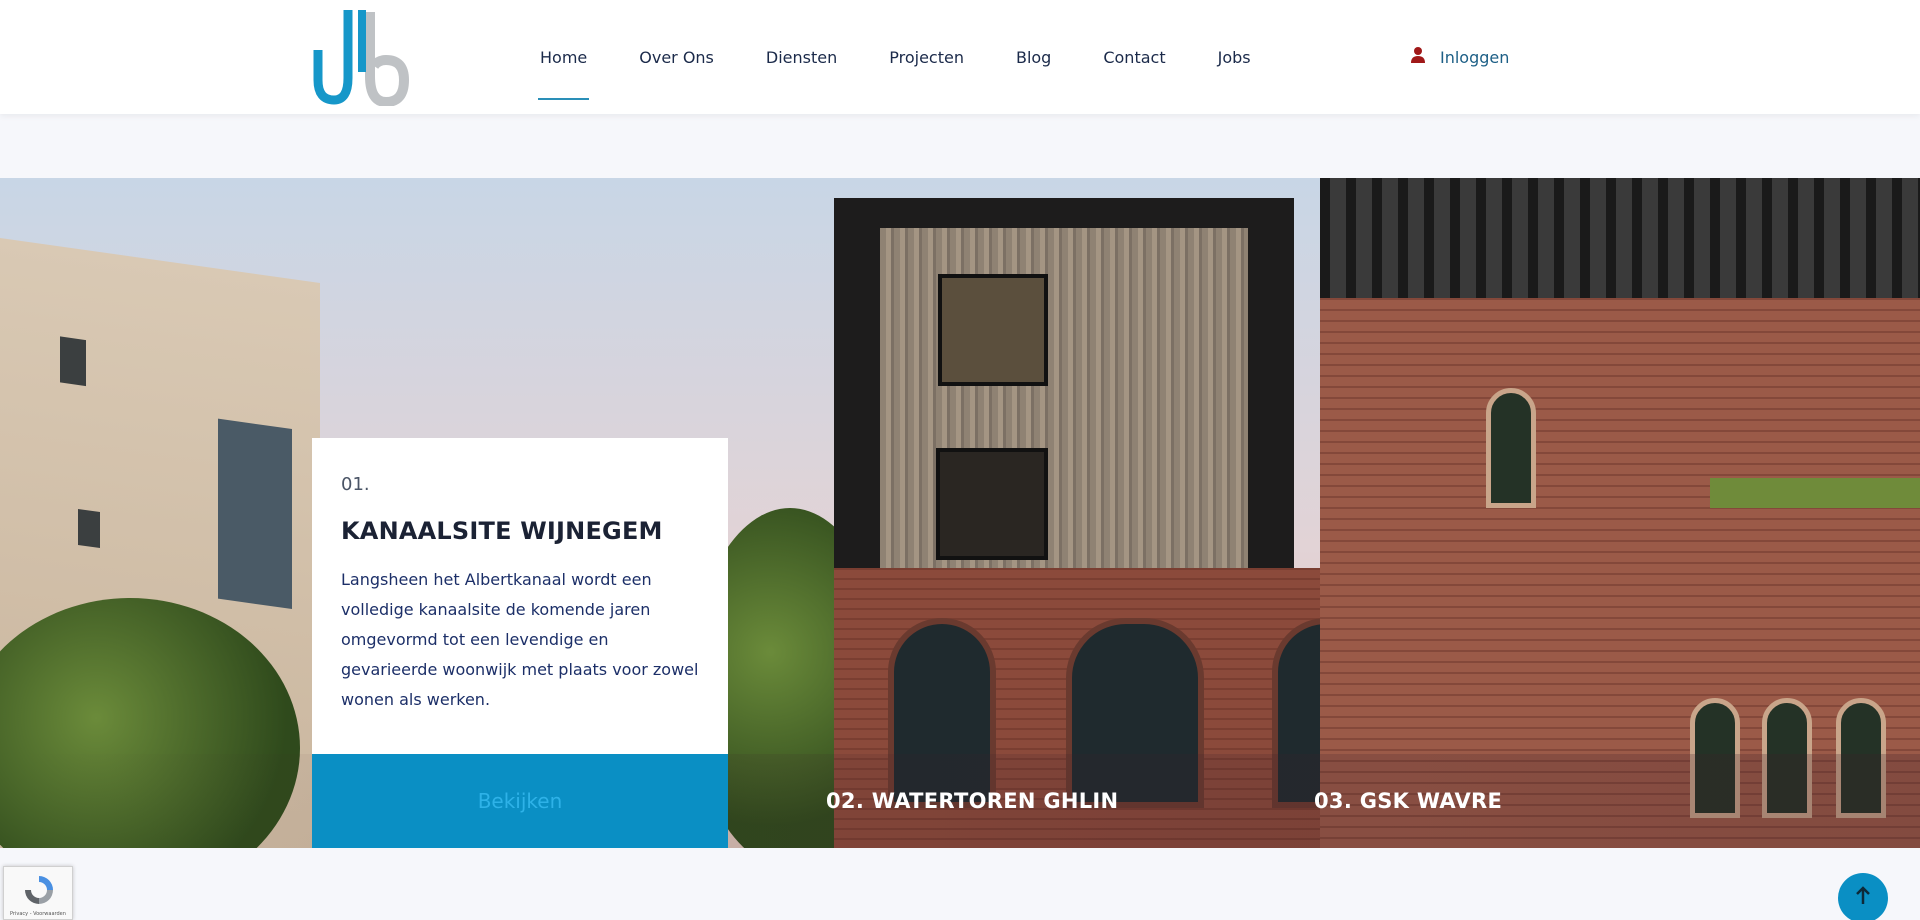 This screenshot has width=1920, height=920. Describe the element at coordinates (926, 57) in the screenshot. I see `nav-projecten: Projecten` at that location.